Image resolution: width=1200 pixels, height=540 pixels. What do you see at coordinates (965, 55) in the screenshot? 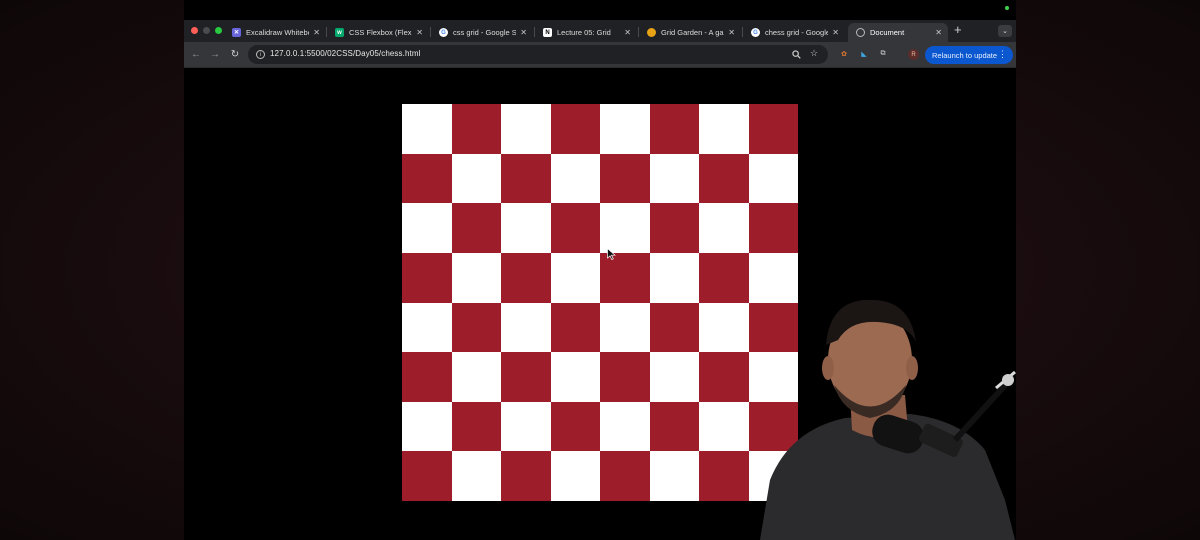
I see `relaunch-label: Relaunch to update` at bounding box center [965, 55].